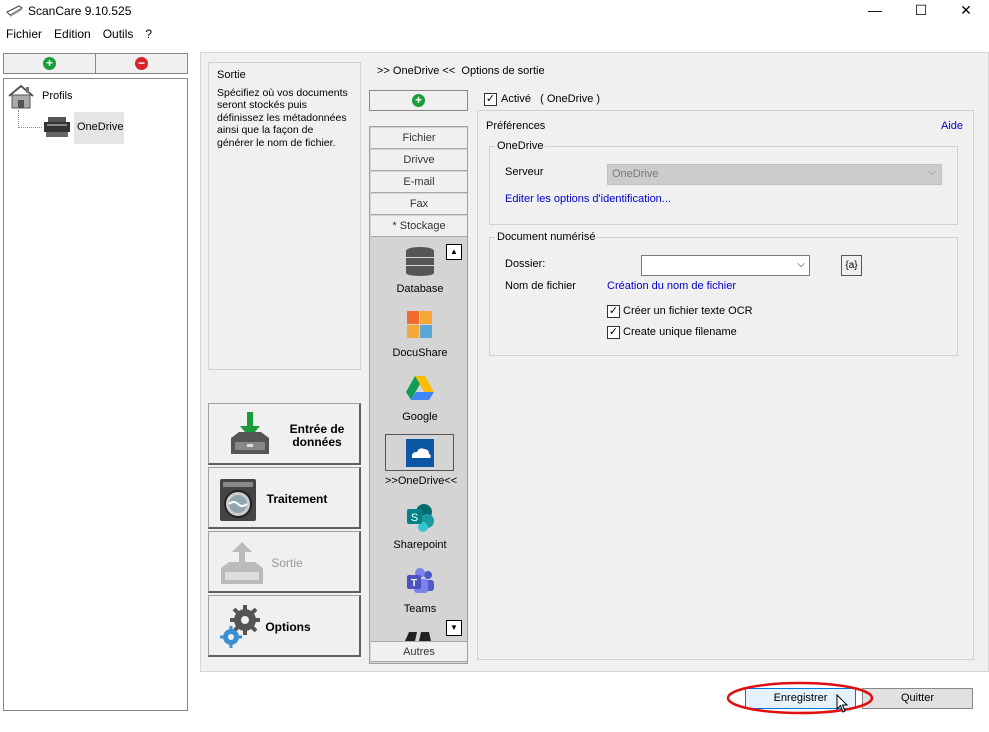 This screenshot has width=989, height=732. What do you see at coordinates (14, 11) in the screenshot?
I see `app-scanner-icon` at bounding box center [14, 11].